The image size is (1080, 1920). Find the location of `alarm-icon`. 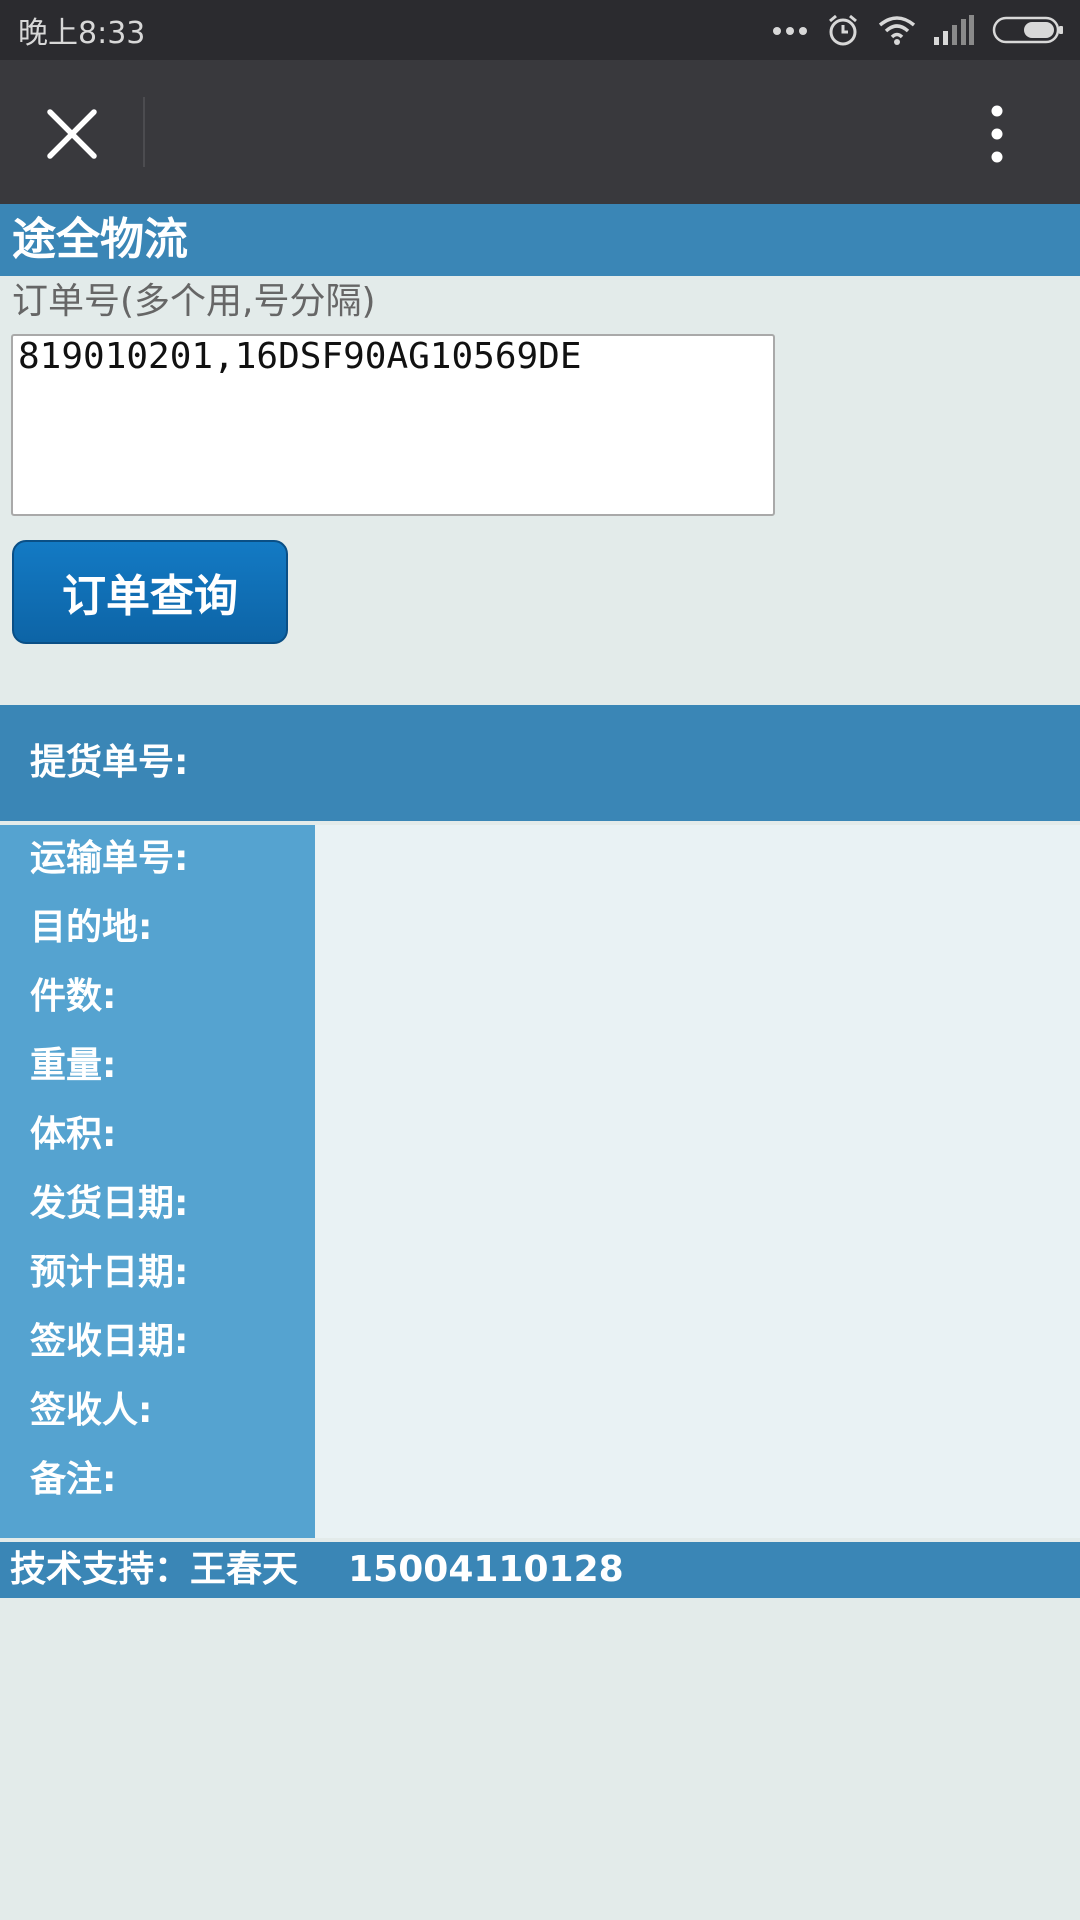

alarm-icon is located at coordinates (843, 30).